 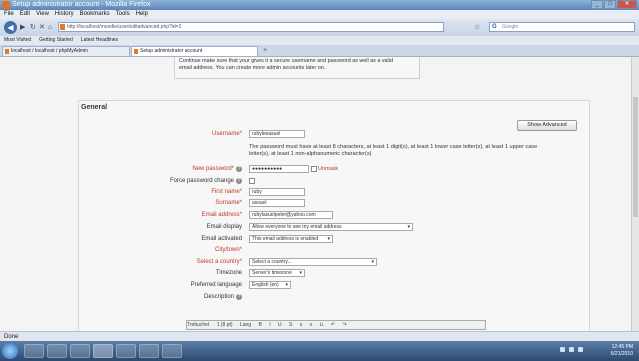 I want to click on tray-flag-icon, so click(x=571, y=349).